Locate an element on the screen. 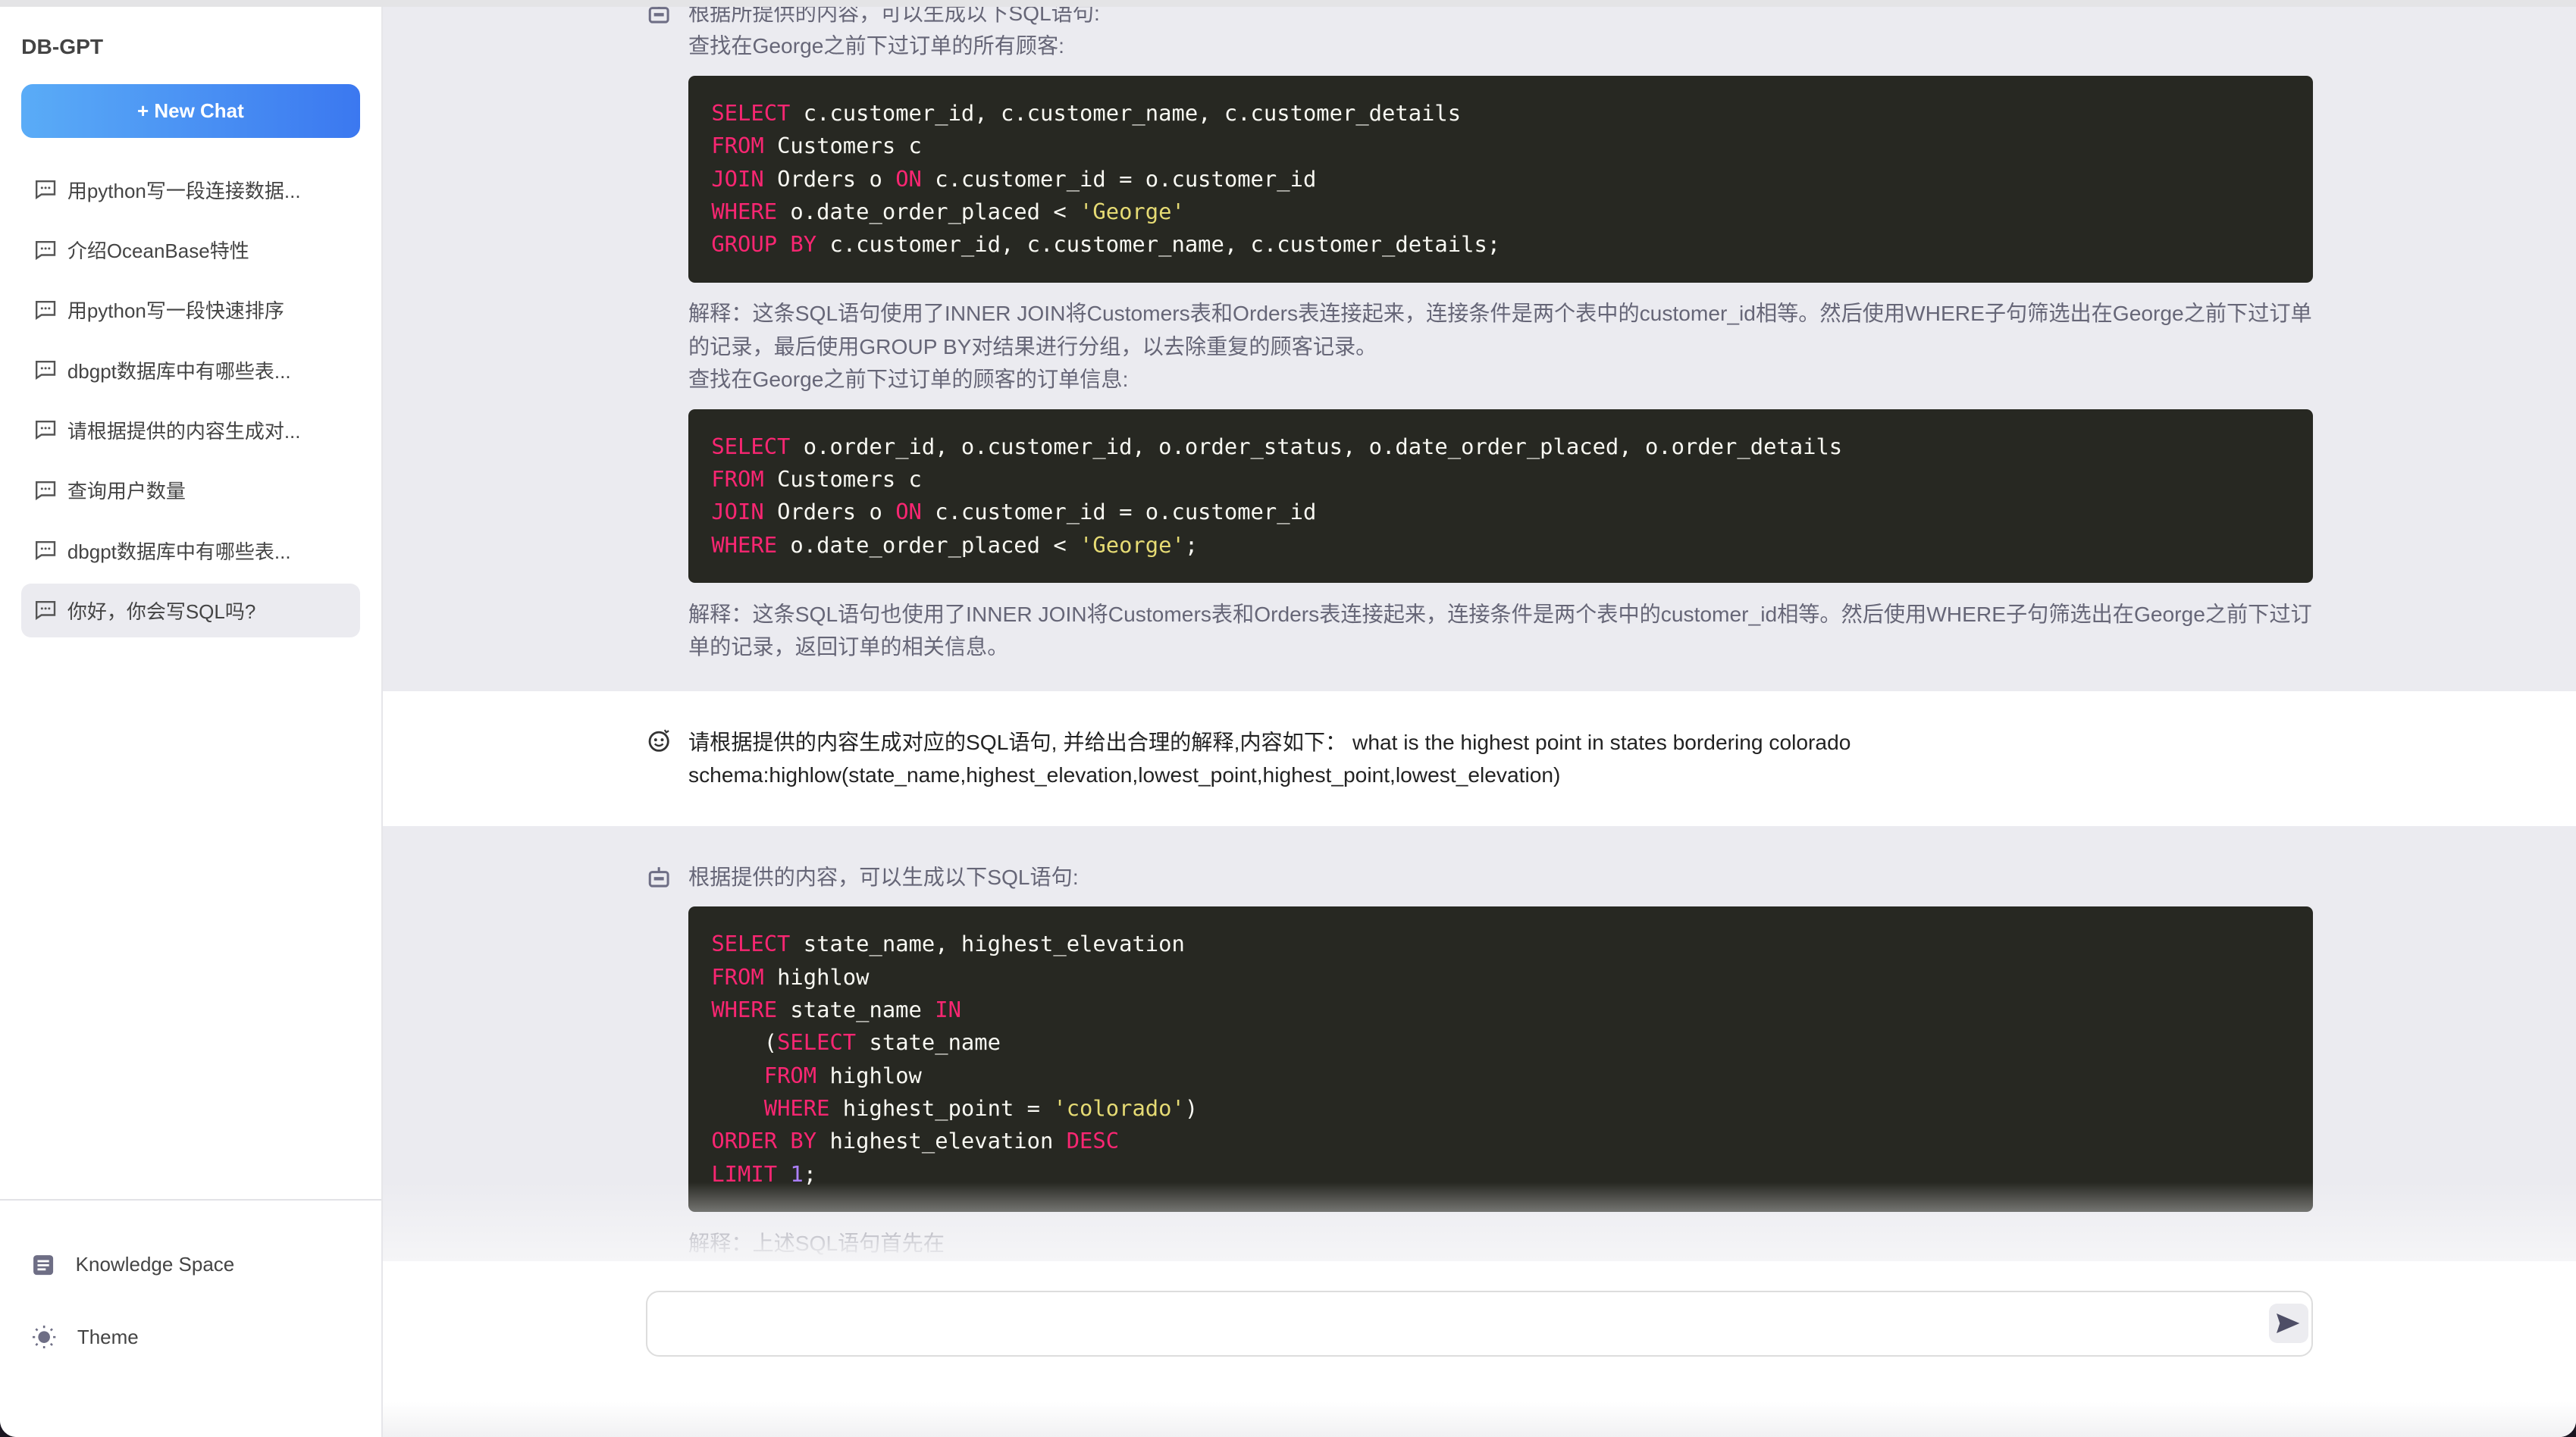  app-logo: DB-GPT is located at coordinates (63, 46).